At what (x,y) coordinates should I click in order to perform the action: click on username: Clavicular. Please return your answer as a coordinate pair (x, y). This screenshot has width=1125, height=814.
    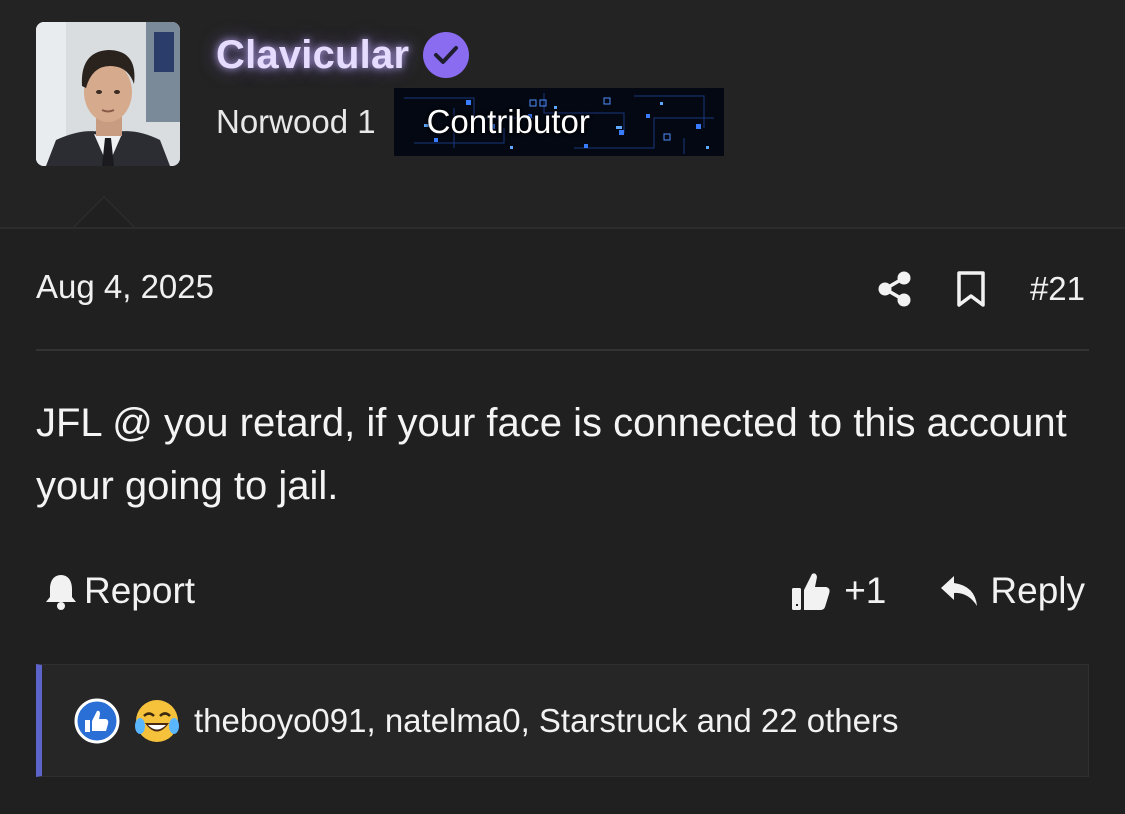
    Looking at the image, I should click on (312, 55).